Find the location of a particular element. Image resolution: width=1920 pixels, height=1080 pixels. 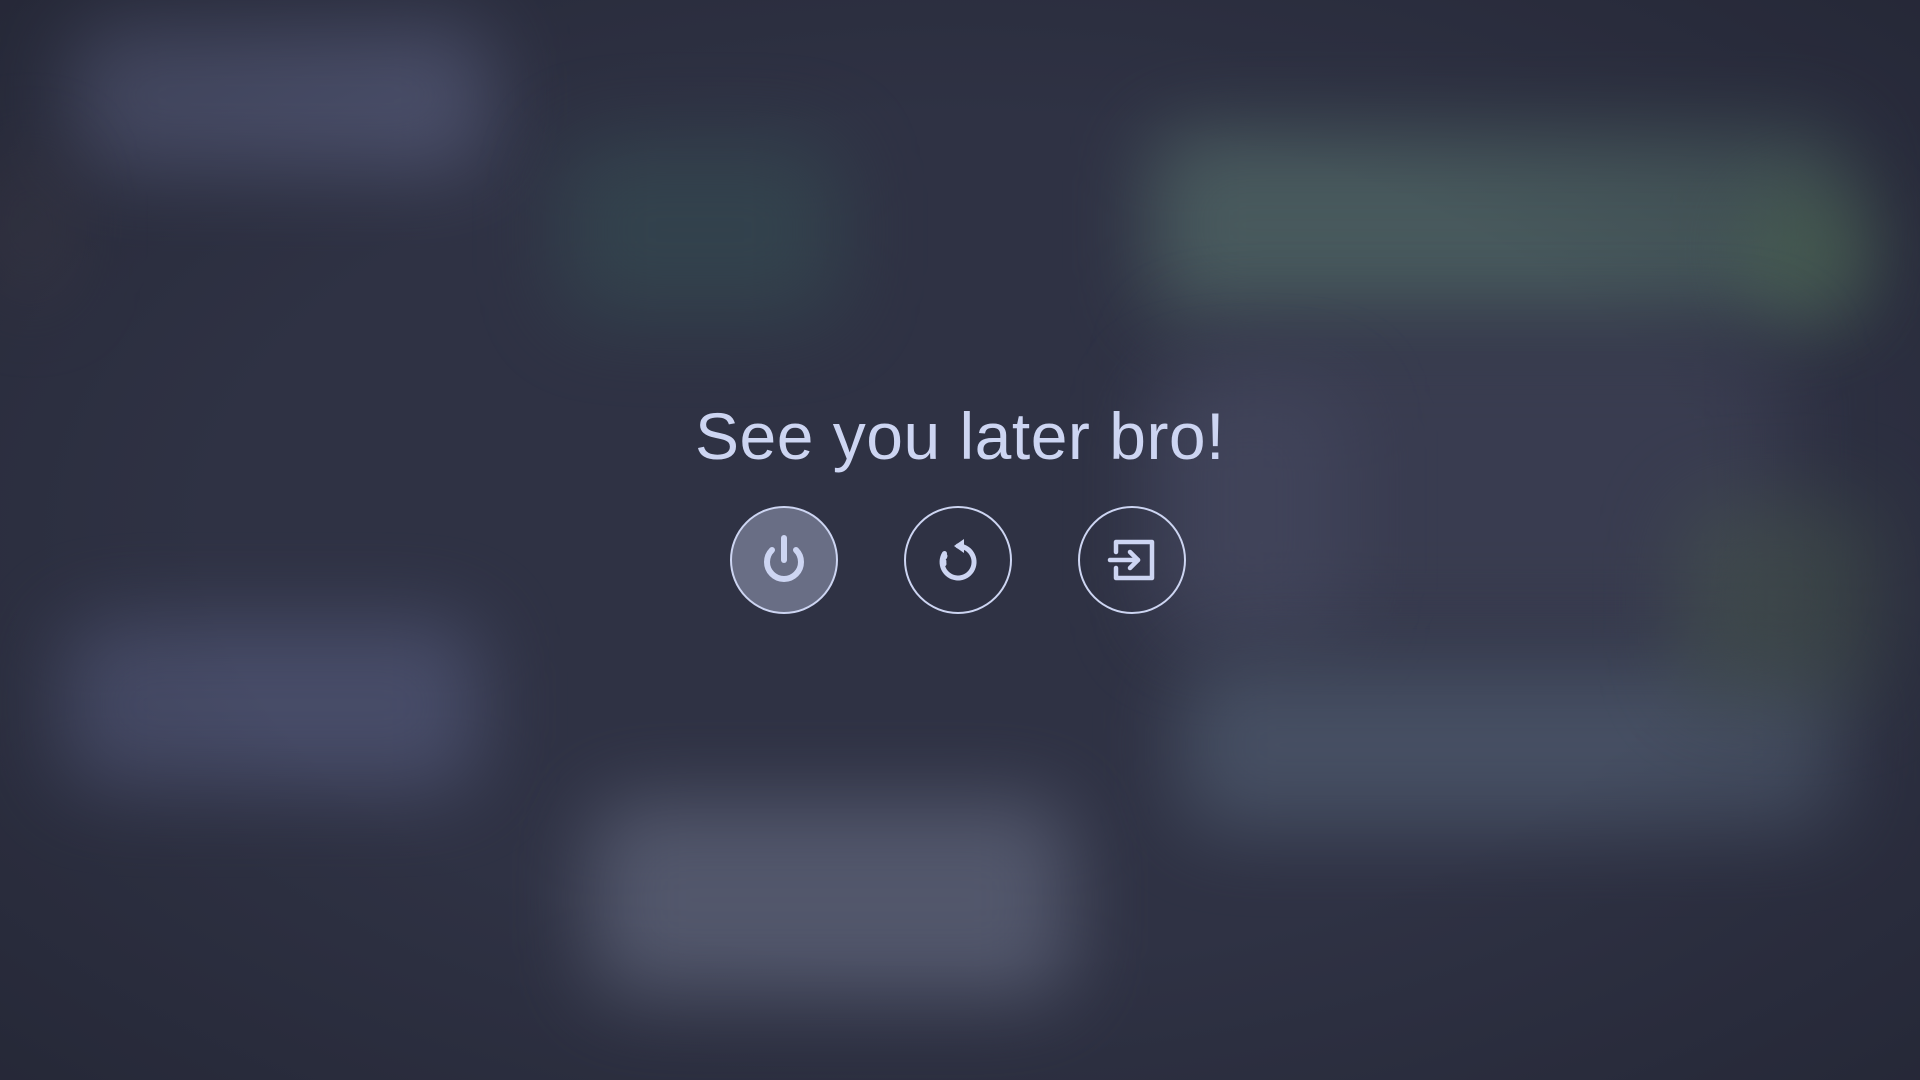

power-icon is located at coordinates (784, 559).